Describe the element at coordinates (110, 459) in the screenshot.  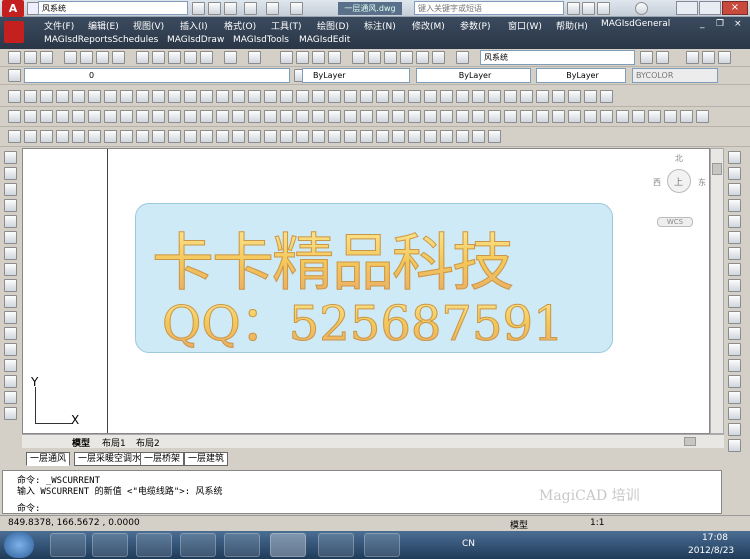
I see `layer-tab-hvac-water: 一层采暖空调水` at that location.